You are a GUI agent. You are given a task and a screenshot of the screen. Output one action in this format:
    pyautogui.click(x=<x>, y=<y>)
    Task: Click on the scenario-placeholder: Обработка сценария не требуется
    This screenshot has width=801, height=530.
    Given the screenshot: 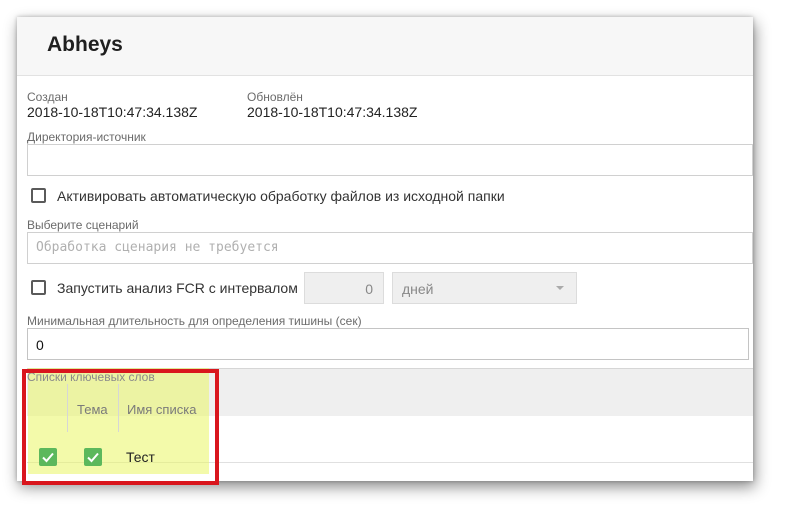 What is the action you would take?
    pyautogui.click(x=157, y=247)
    